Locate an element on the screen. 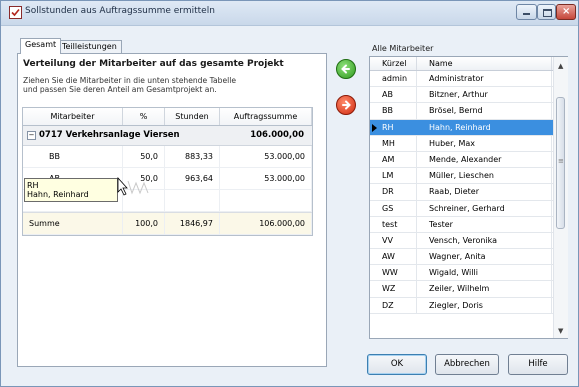 The height and width of the screenshot is (387, 579). table-header: Mitarbeiter % Stunden Auftragssumme is located at coordinates (167, 117).